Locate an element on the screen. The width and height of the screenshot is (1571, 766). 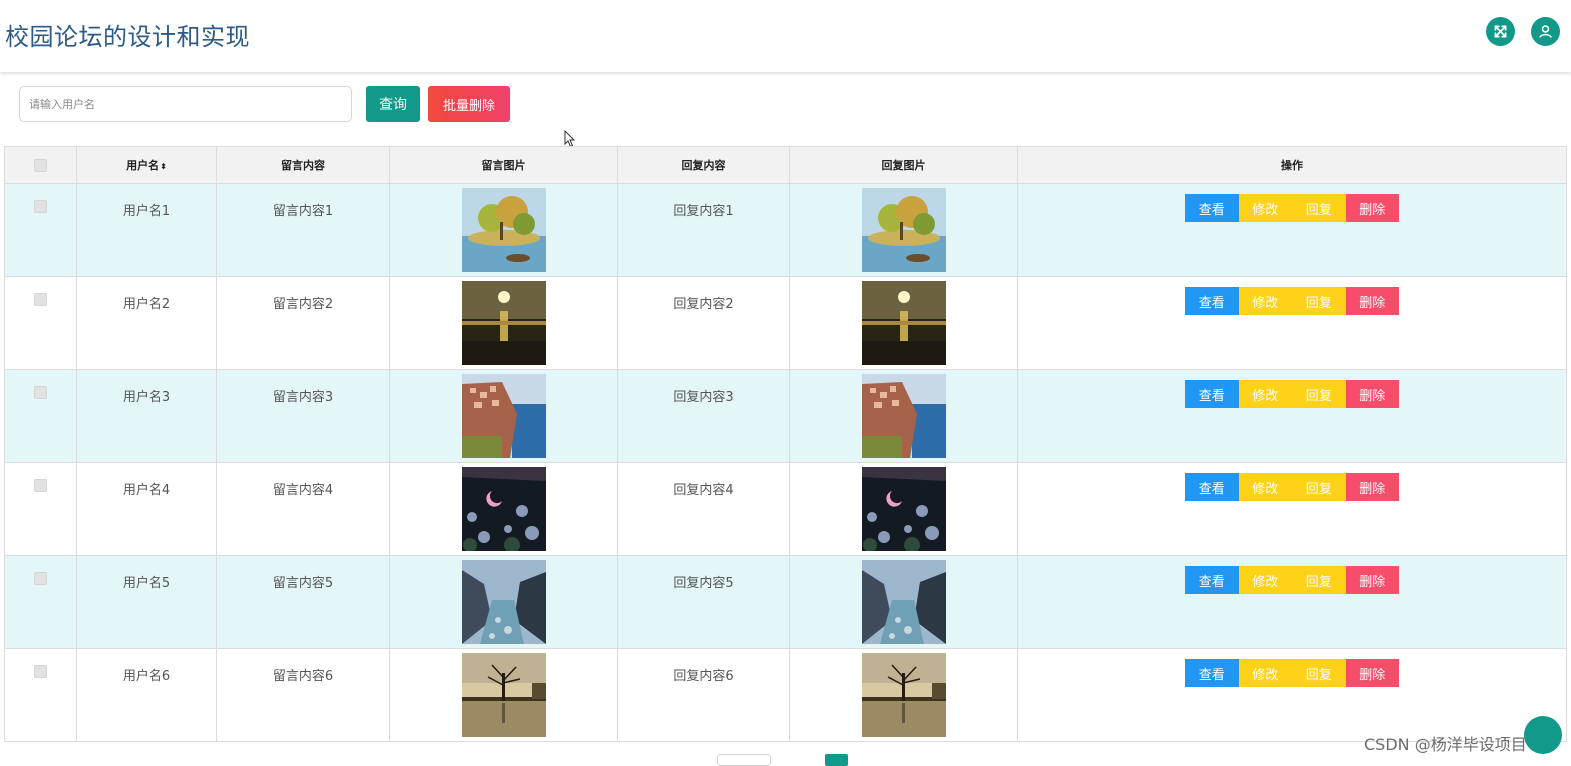
query-button: 查询 is located at coordinates (393, 104).